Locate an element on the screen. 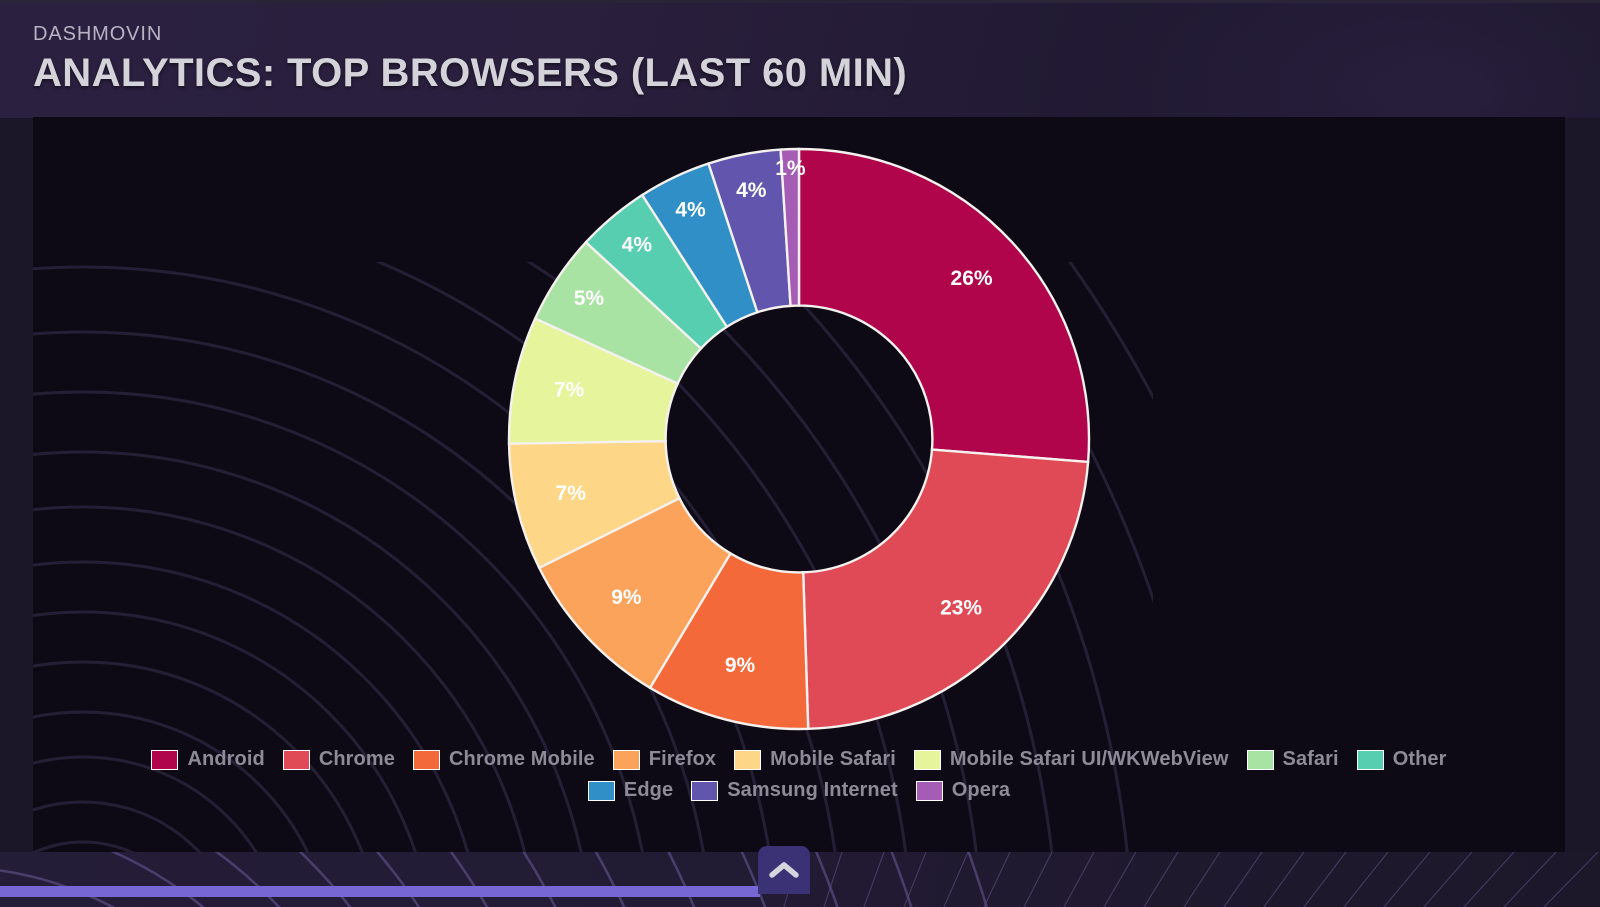 This screenshot has width=1600, height=907. legend-label: Samsung Internet is located at coordinates (812, 790).